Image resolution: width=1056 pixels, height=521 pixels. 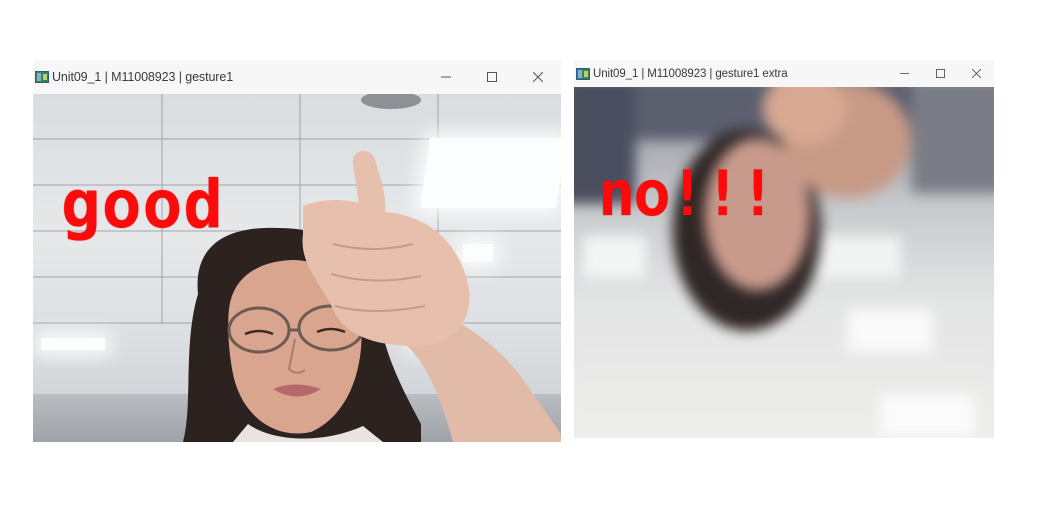 What do you see at coordinates (297, 77) in the screenshot?
I see `window-titlebar: Unit09_1 | M11008923 | gesture1` at bounding box center [297, 77].